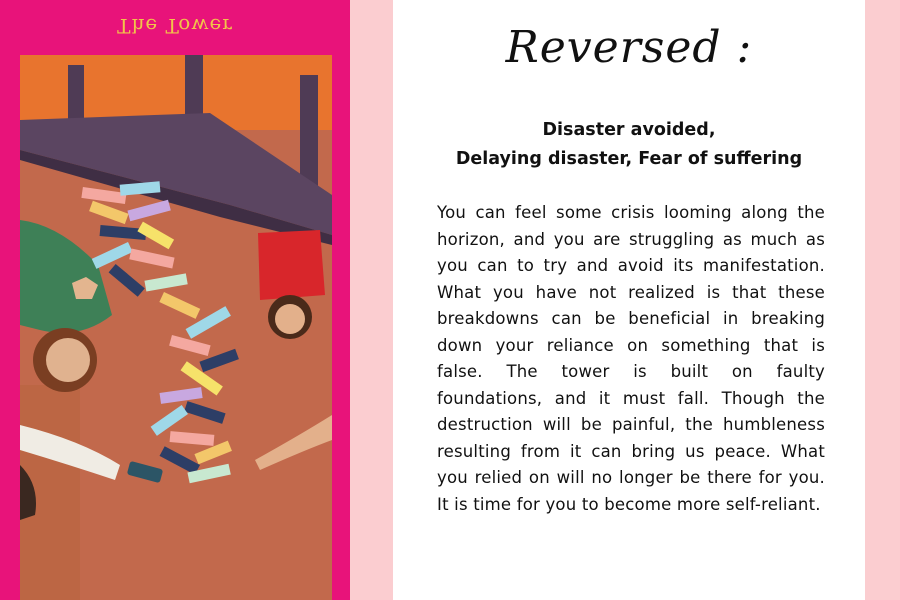 The height and width of the screenshot is (600, 900). What do you see at coordinates (371, 300) in the screenshot?
I see `background-strip` at bounding box center [371, 300].